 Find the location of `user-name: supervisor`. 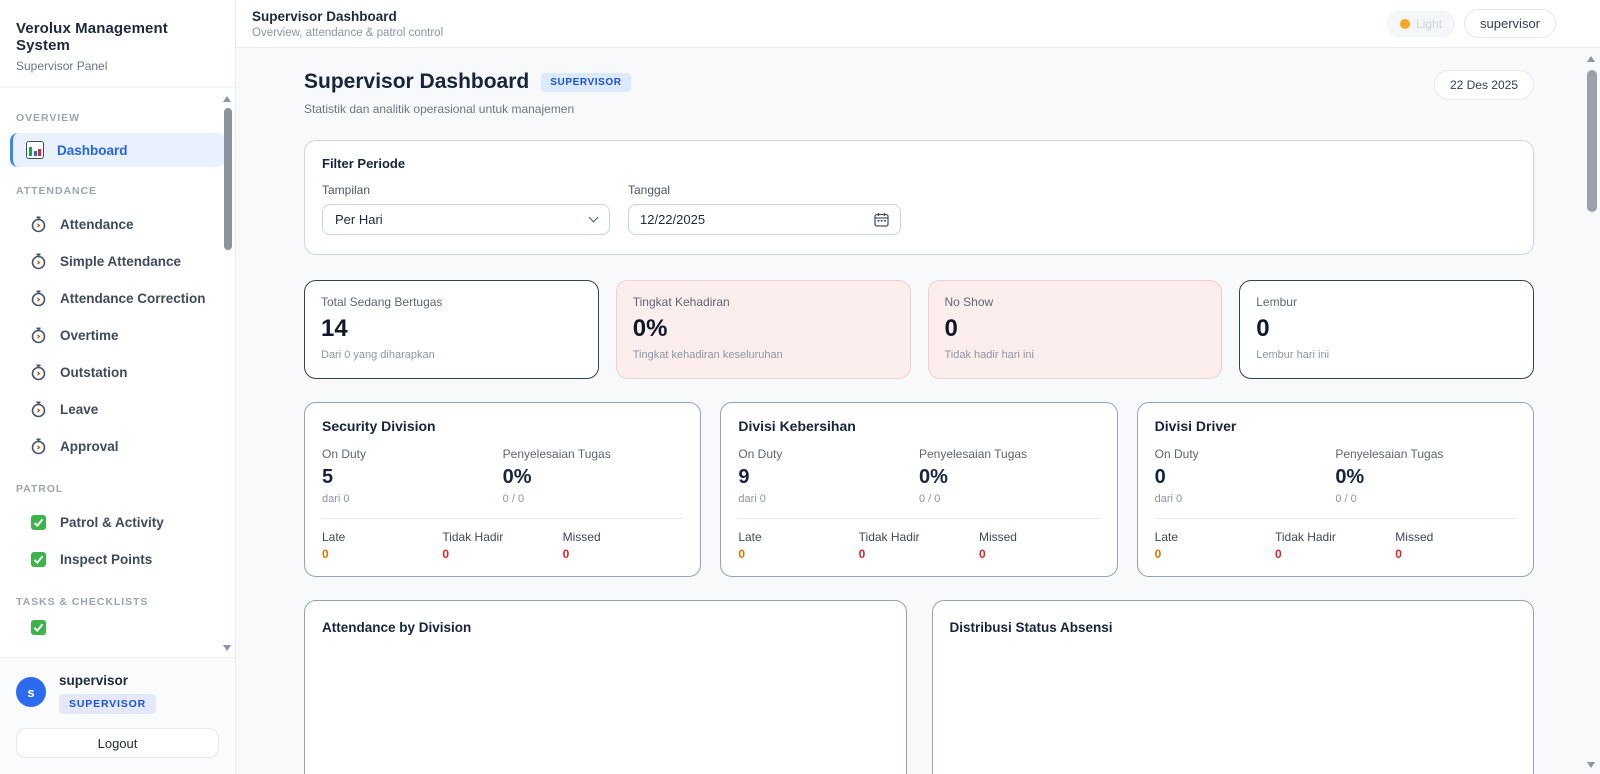

user-name: supervisor is located at coordinates (94, 680).